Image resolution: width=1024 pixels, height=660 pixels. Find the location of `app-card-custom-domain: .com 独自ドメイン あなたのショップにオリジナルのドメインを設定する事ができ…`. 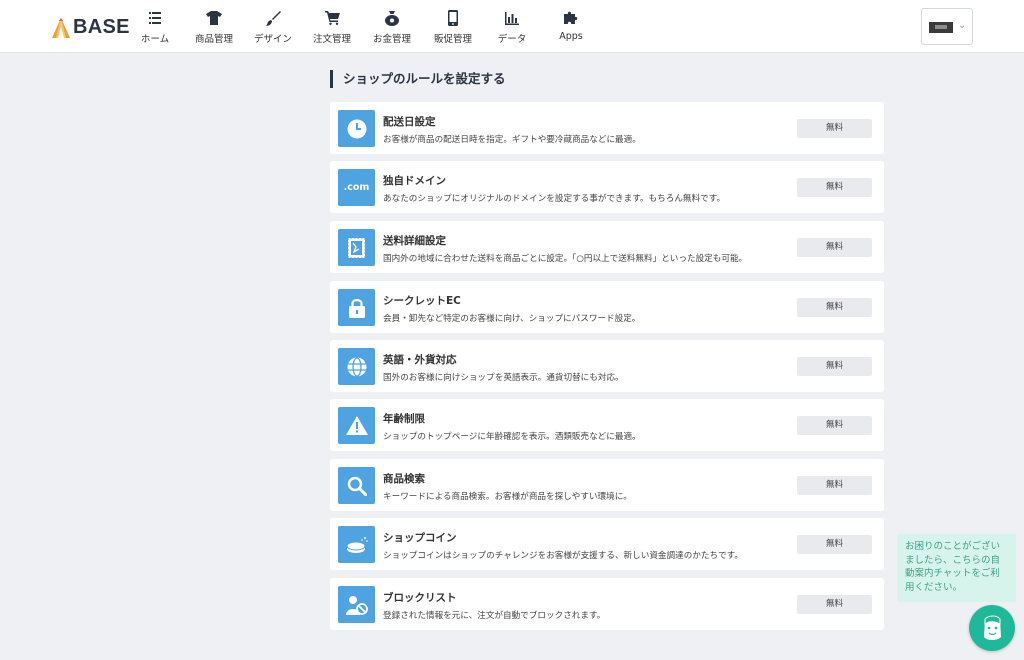

app-card-custom-domain: .com 独自ドメイン あなたのショップにオリジナルのドメインを設定する事ができ… is located at coordinates (607, 187).